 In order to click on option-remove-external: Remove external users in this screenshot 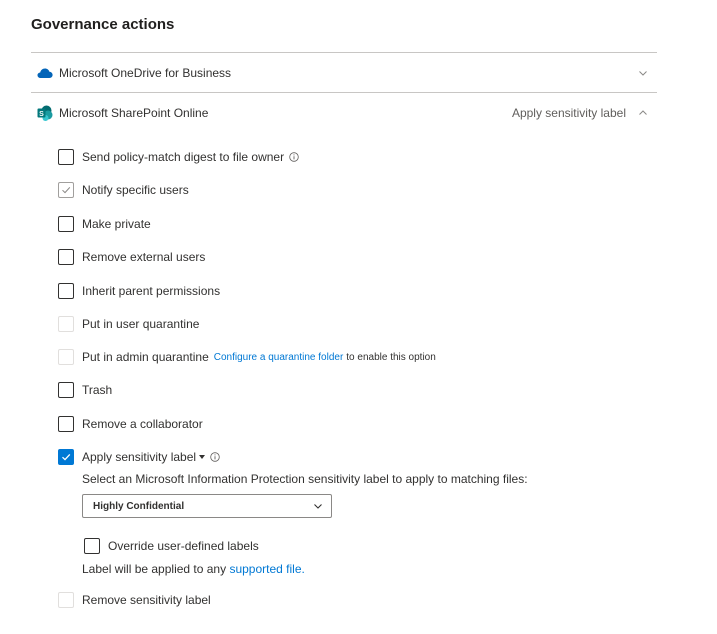, I will do `click(131, 257)`.